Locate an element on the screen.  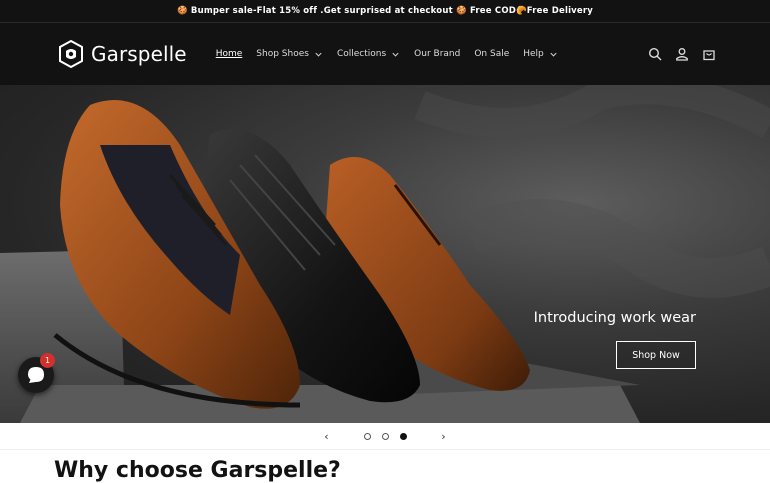
nav-collections: Collections is located at coordinates (368, 54).